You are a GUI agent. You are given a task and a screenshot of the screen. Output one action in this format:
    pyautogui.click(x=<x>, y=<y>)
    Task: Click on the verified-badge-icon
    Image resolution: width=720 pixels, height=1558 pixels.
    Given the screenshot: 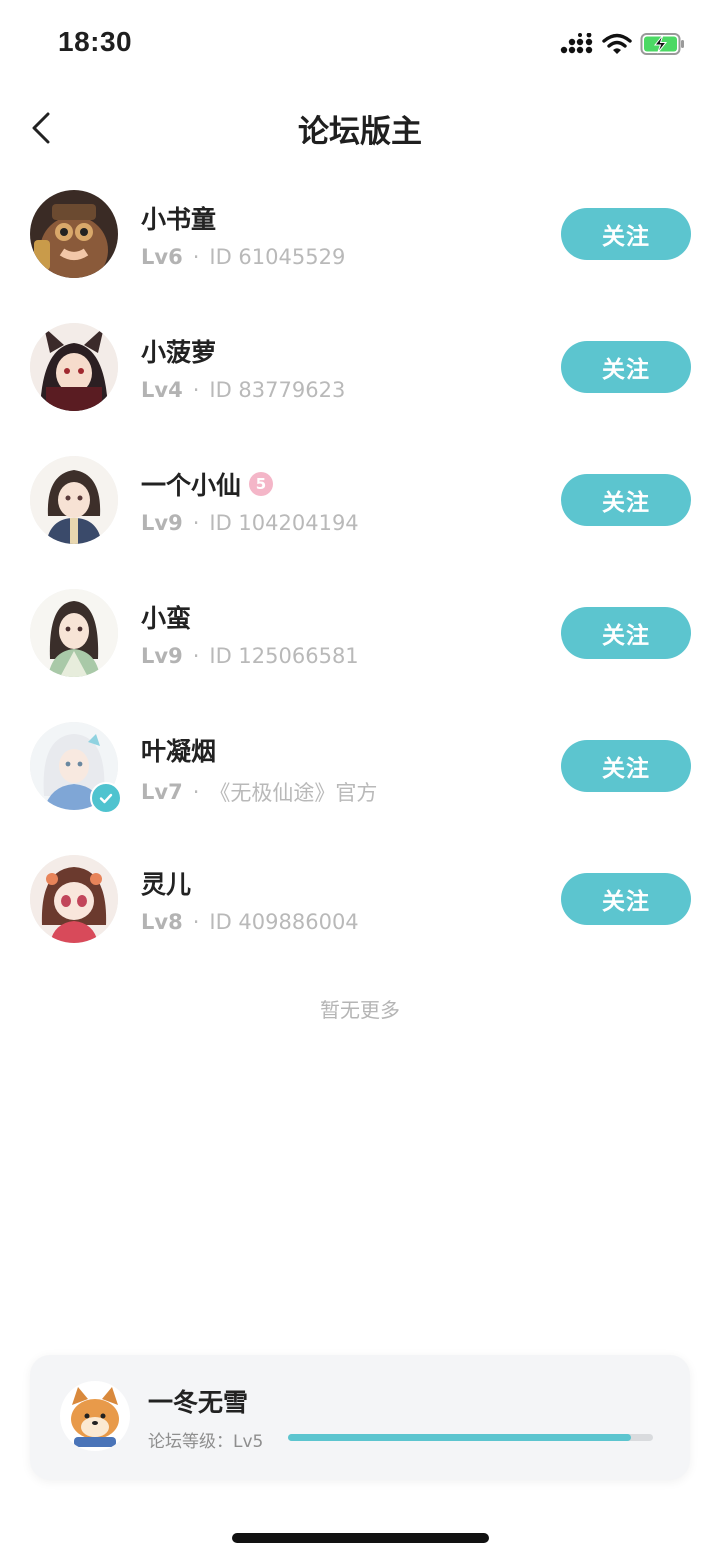 What is the action you would take?
    pyautogui.click(x=106, y=798)
    